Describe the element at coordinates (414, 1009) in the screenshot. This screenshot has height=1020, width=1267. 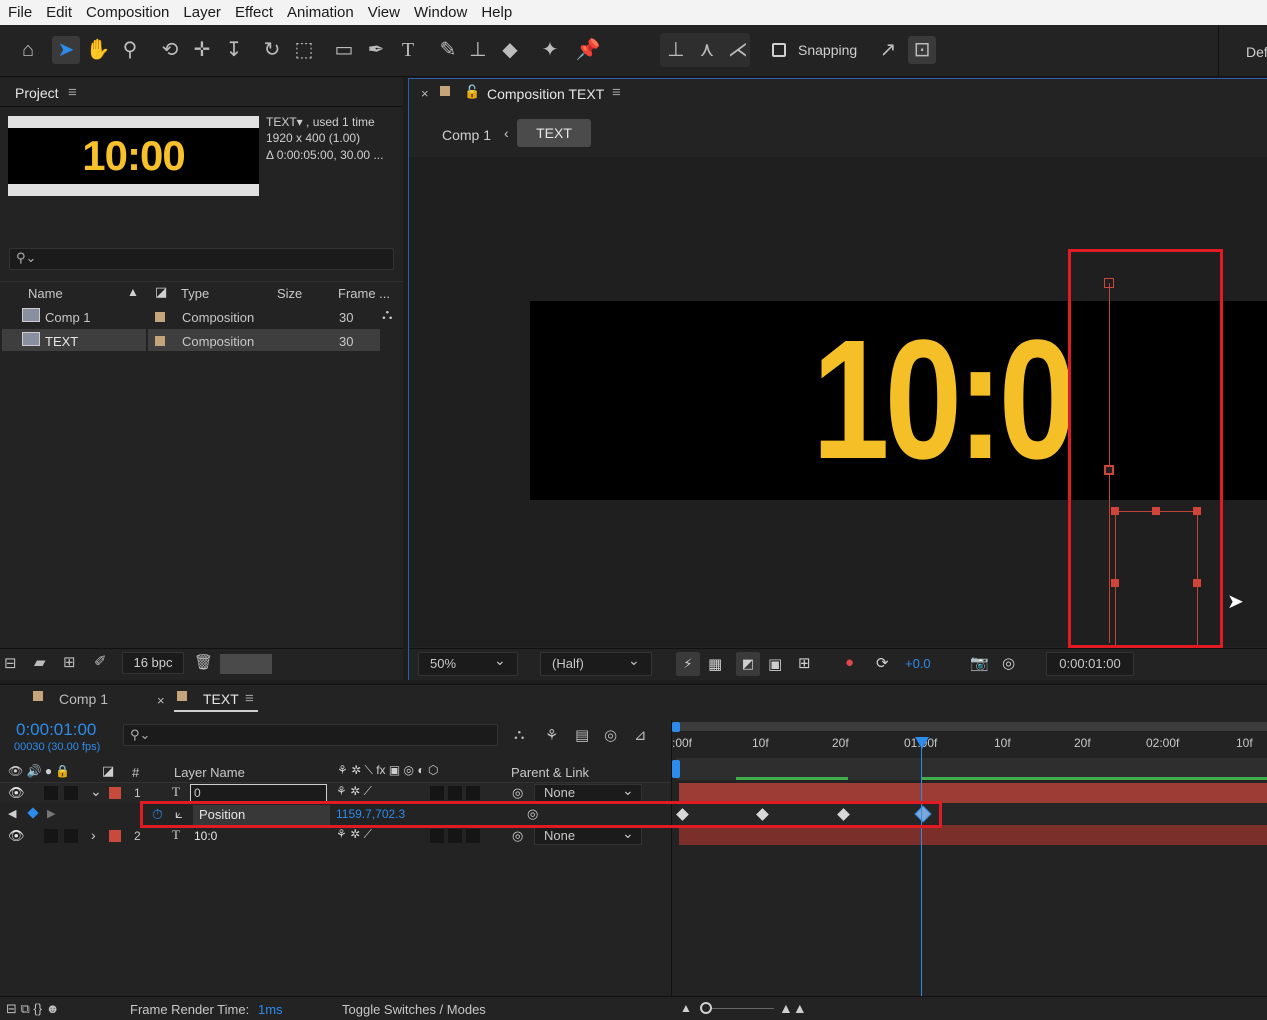
I see `toggle-switches-modes: Toggle Switches / Modes` at that location.